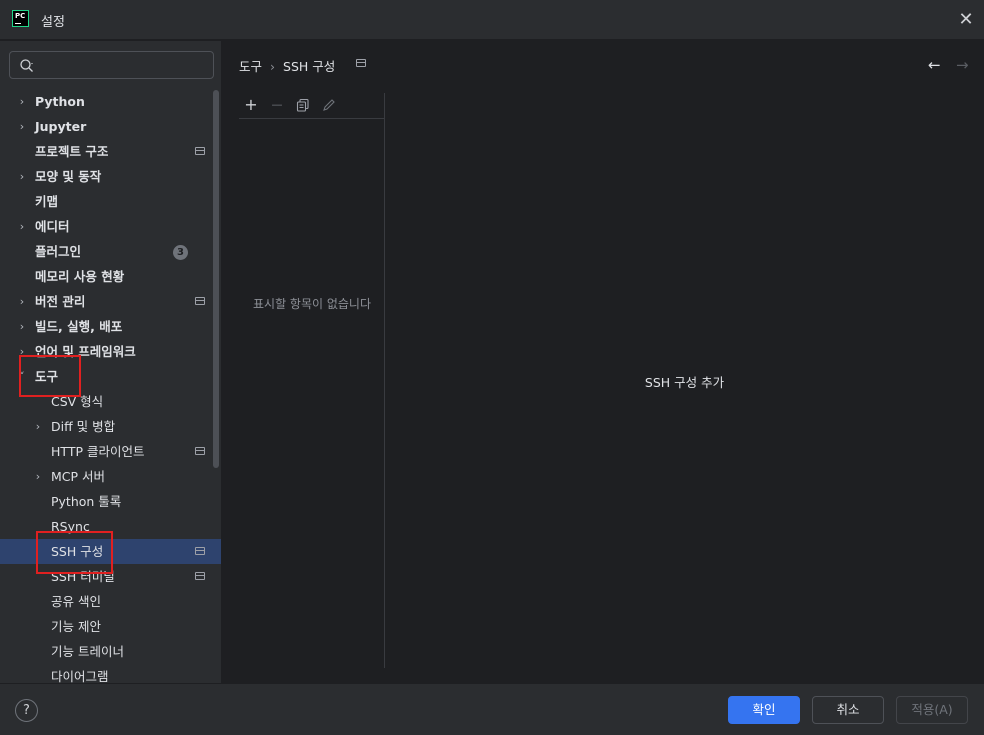 Image resolution: width=984 pixels, height=735 pixels. Describe the element at coordinates (68, 176) in the screenshot. I see `tree-item-label: 모양 및 동작` at that location.